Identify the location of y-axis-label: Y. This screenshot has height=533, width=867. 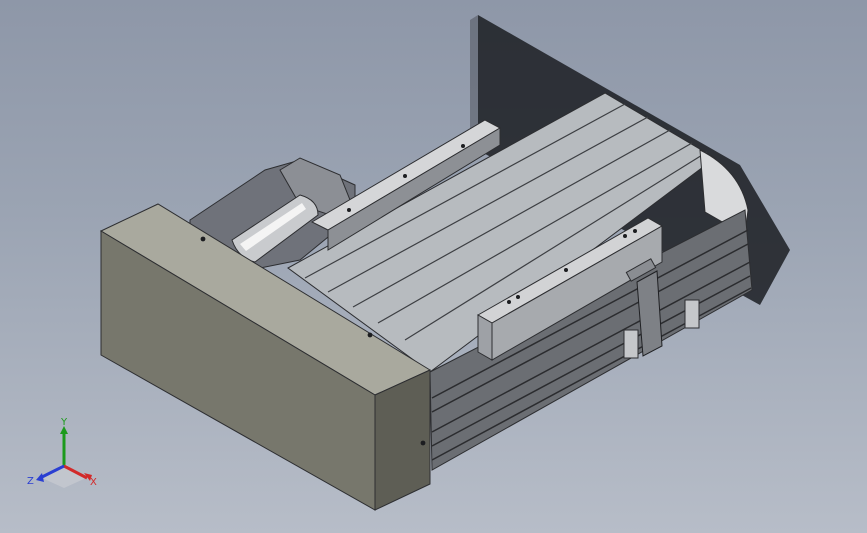
(64, 422).